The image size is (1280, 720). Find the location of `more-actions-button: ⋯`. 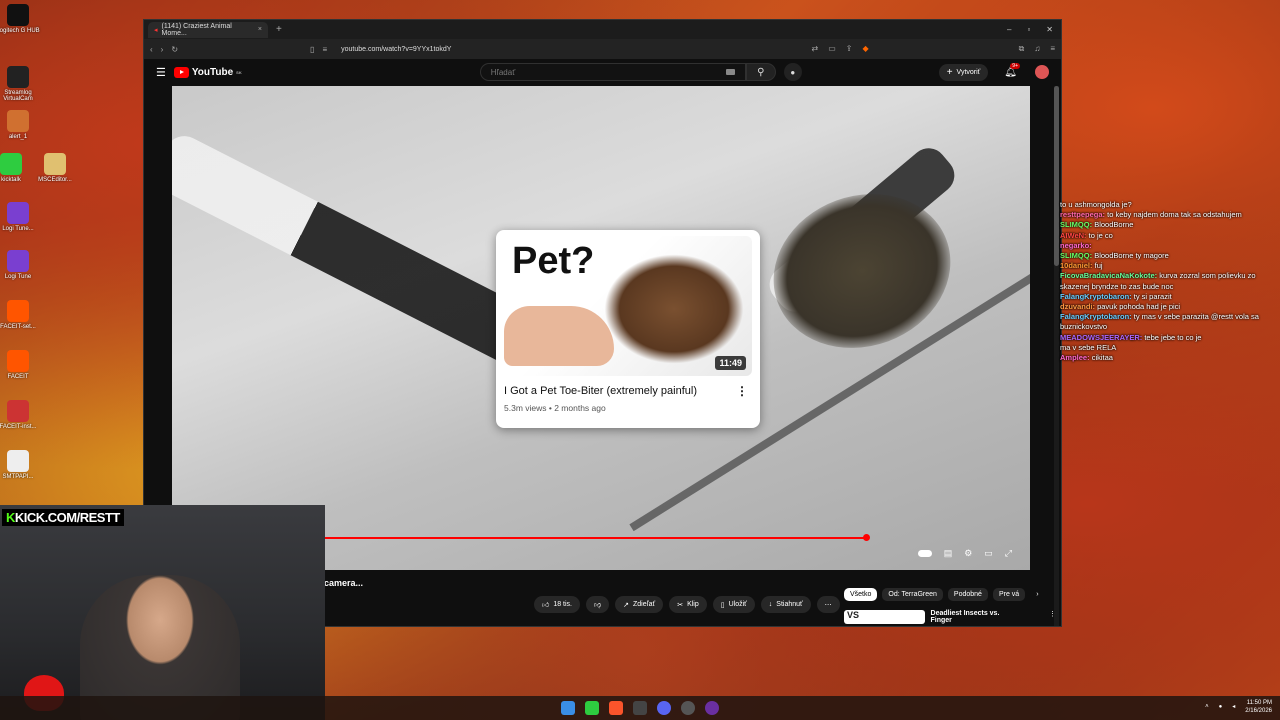

more-actions-button: ⋯ is located at coordinates (828, 604).